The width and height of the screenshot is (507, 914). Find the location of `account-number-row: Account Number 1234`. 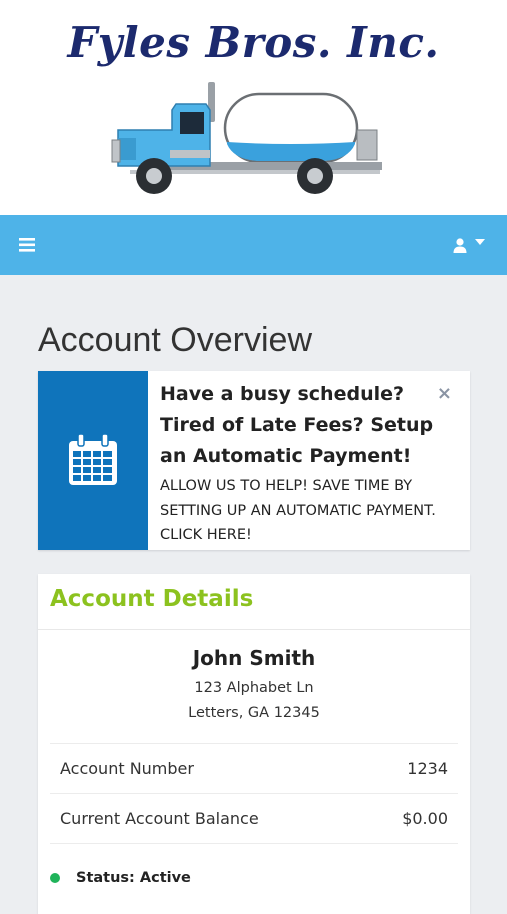

account-number-row: Account Number 1234 is located at coordinates (254, 769).